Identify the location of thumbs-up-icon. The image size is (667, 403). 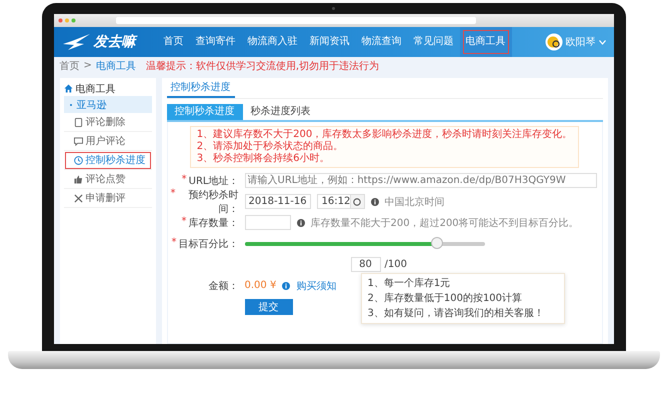
(78, 179).